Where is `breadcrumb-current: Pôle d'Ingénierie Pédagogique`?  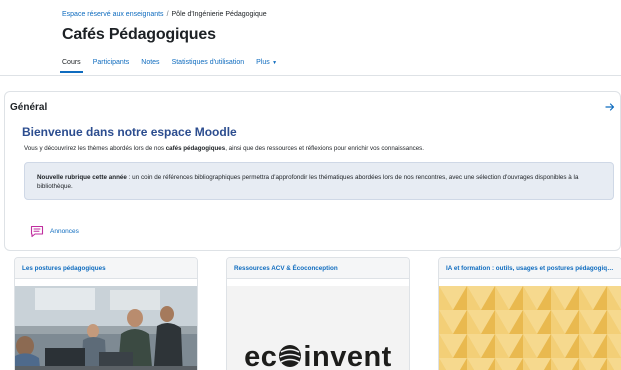
breadcrumb-current: Pôle d'Ingénierie Pédagogique is located at coordinates (219, 14).